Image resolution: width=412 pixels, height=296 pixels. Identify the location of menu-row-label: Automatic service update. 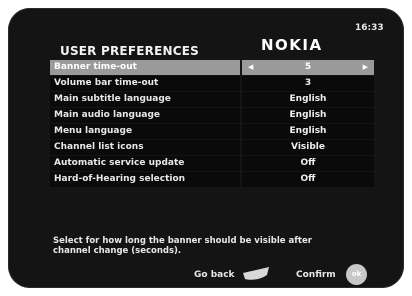
(145, 163).